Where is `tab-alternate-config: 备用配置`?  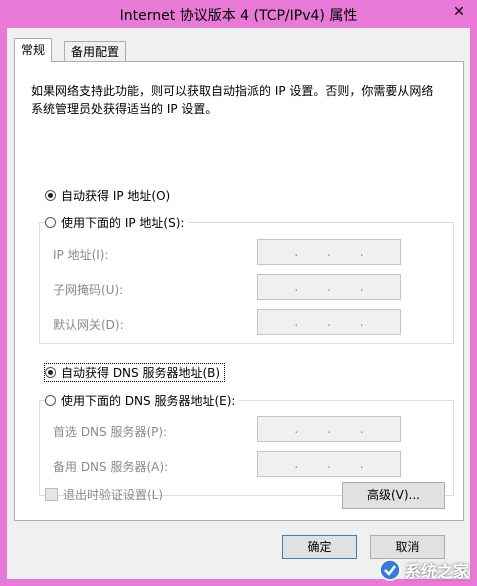
tab-alternate-config: 备用配置 is located at coordinates (95, 51).